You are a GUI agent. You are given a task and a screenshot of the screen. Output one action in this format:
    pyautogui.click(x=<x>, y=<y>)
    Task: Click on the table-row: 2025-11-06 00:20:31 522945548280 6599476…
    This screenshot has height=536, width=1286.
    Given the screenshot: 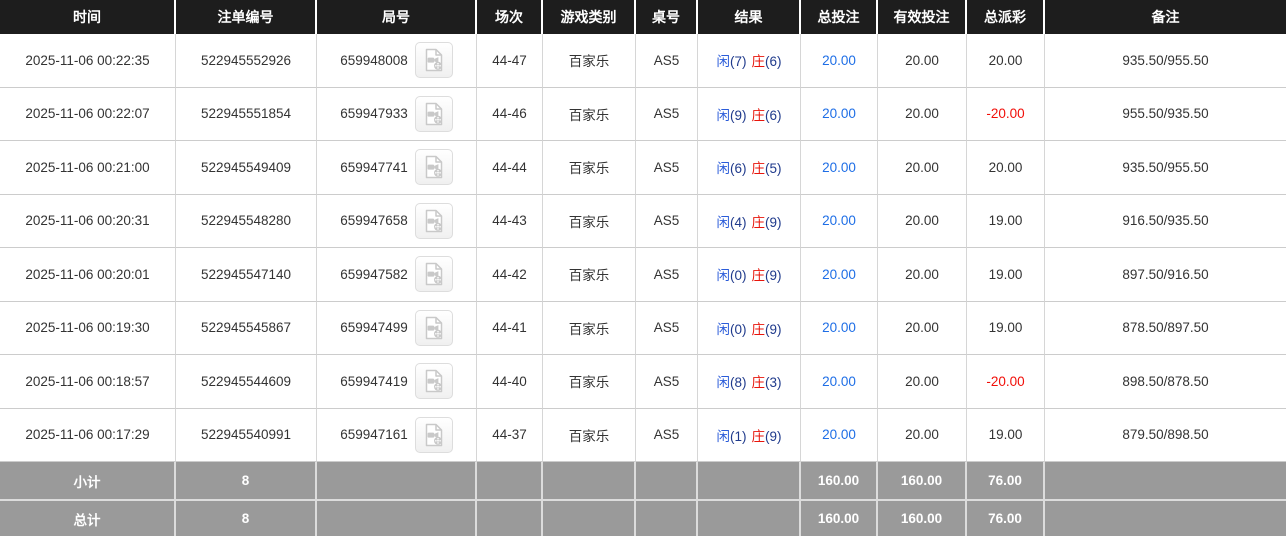 What is the action you would take?
    pyautogui.click(x=643, y=221)
    